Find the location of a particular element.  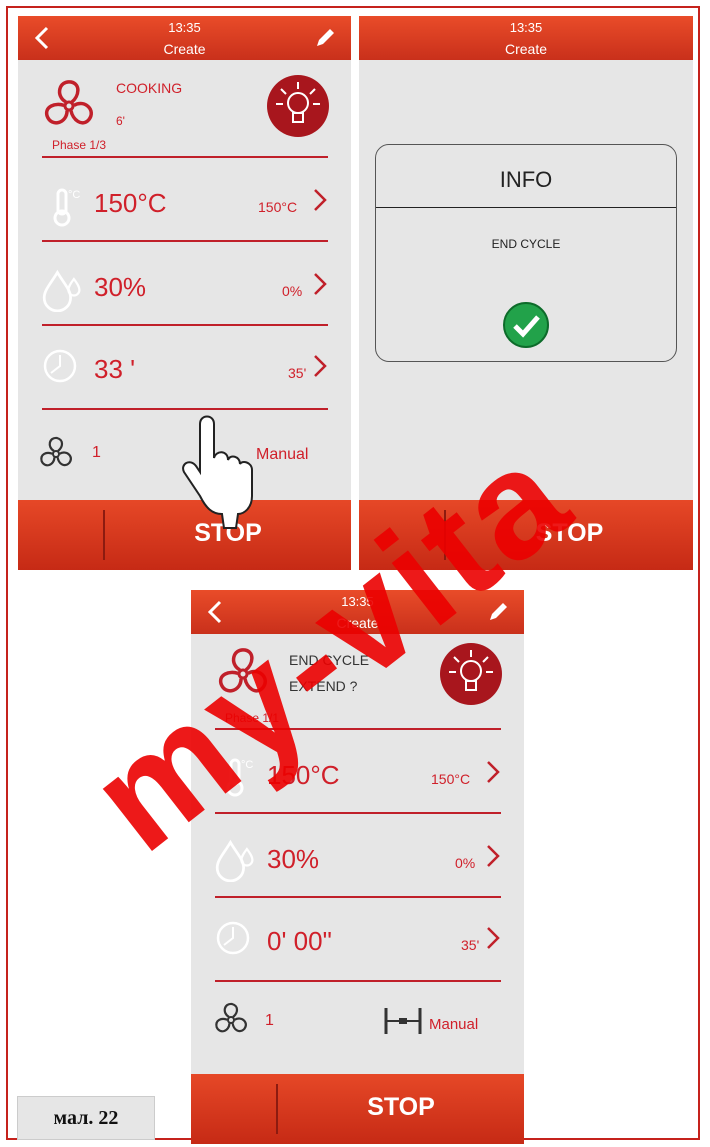

time-value: 0' 00" is located at coordinates (299, 941).